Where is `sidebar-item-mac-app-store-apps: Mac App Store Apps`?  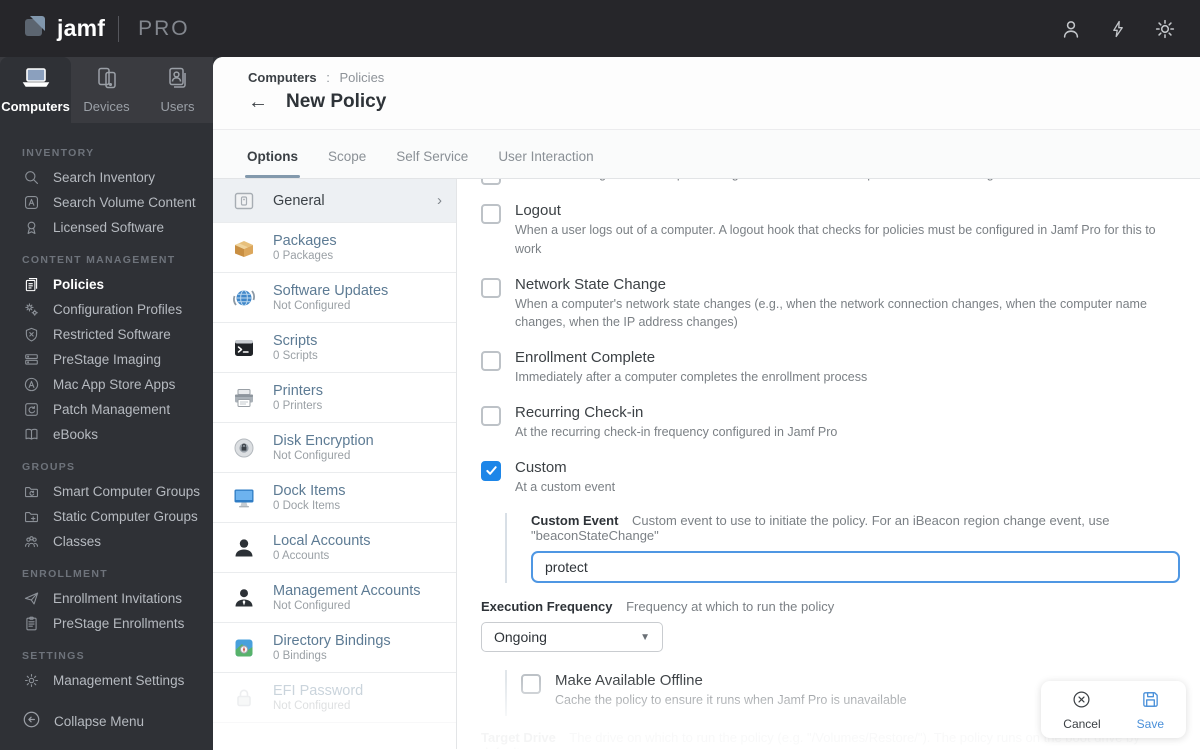 sidebar-item-mac-app-store-apps: Mac App Store Apps is located at coordinates (106, 384).